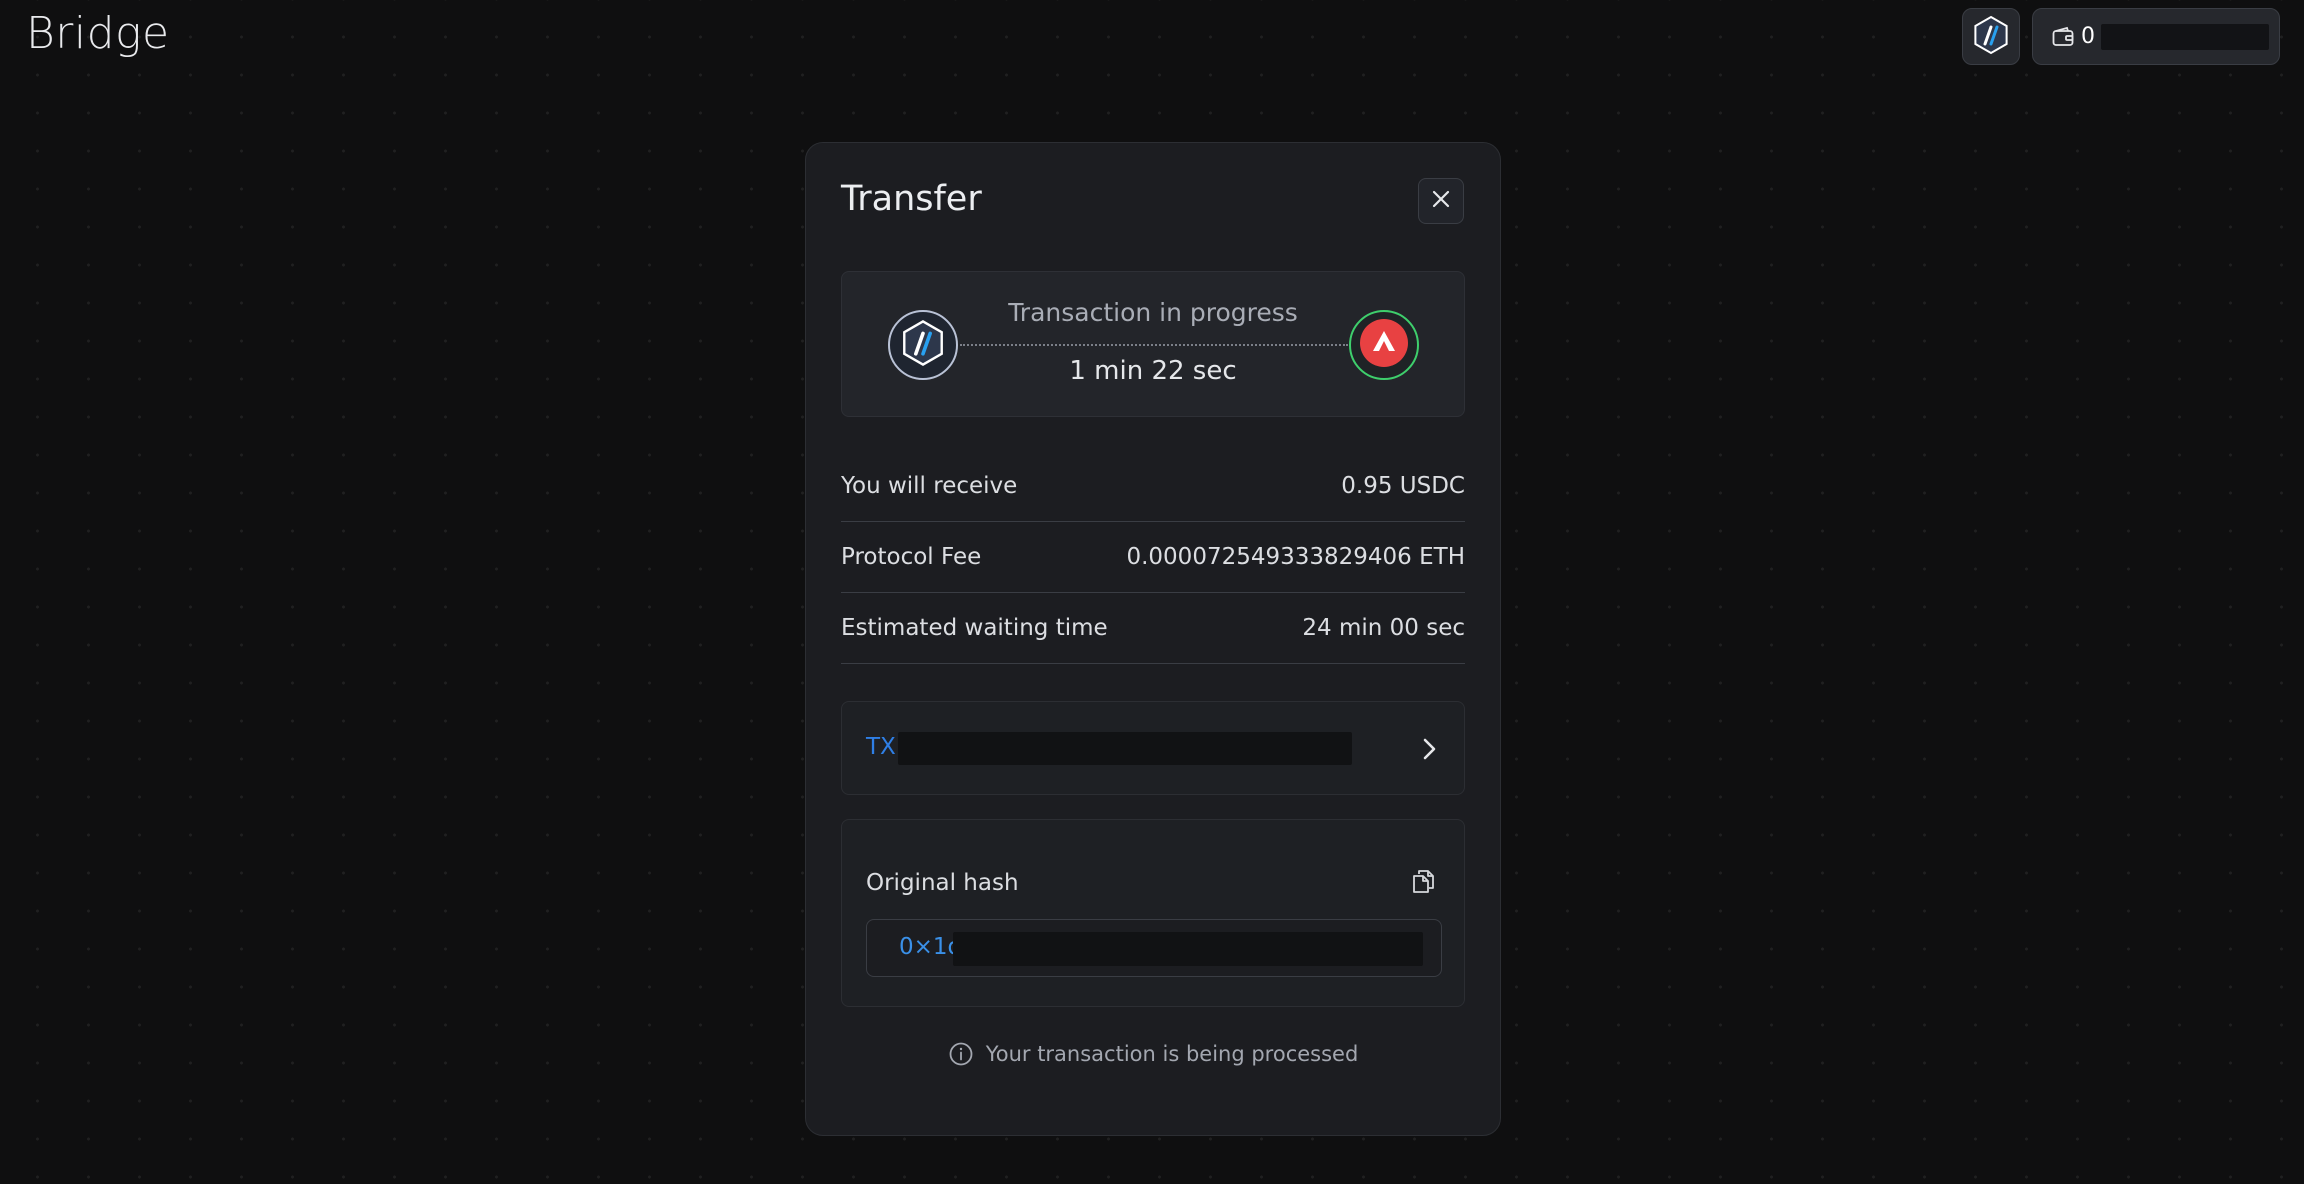  Describe the element at coordinates (1153, 628) in the screenshot. I see `detail-row-waiting-time: Estimated waiting time 24 min 00 sec` at that location.